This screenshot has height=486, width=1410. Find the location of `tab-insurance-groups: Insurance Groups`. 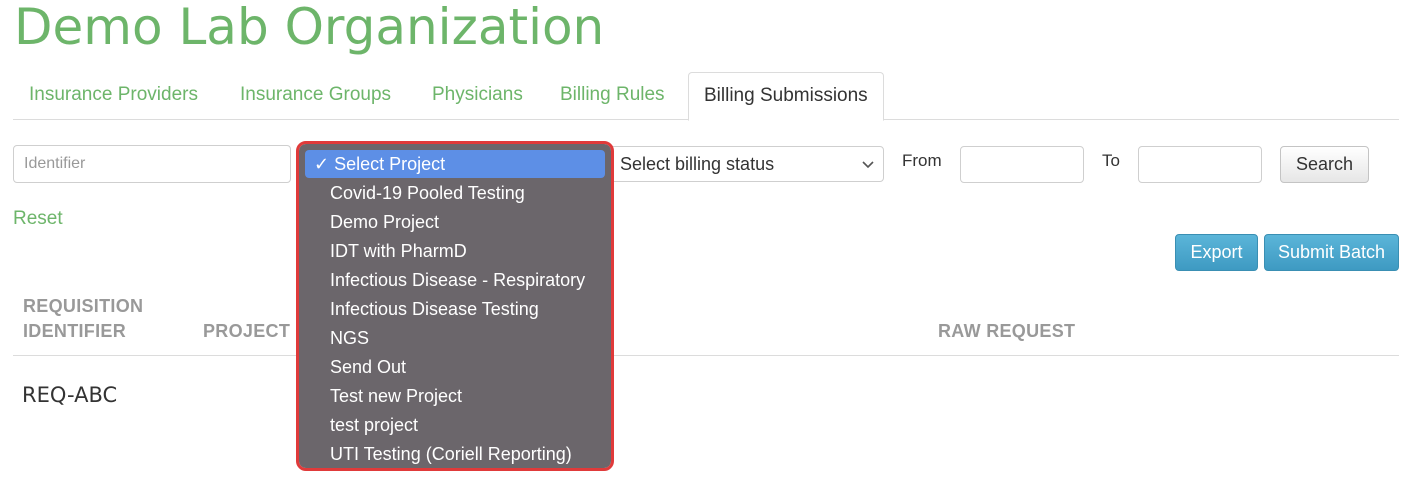

tab-insurance-groups: Insurance Groups is located at coordinates (315, 95).